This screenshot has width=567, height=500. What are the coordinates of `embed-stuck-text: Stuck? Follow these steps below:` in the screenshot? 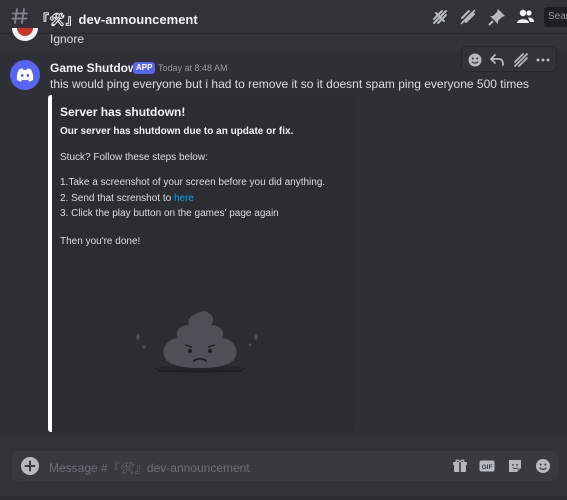 It's located at (134, 157).